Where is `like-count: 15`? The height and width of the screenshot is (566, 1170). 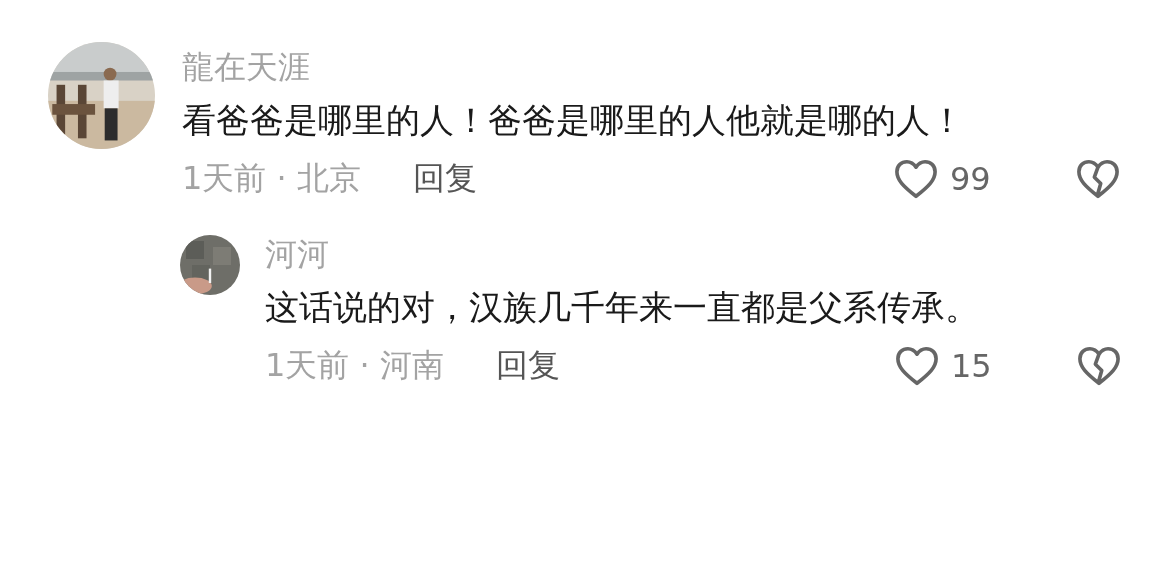 like-count: 15 is located at coordinates (972, 366).